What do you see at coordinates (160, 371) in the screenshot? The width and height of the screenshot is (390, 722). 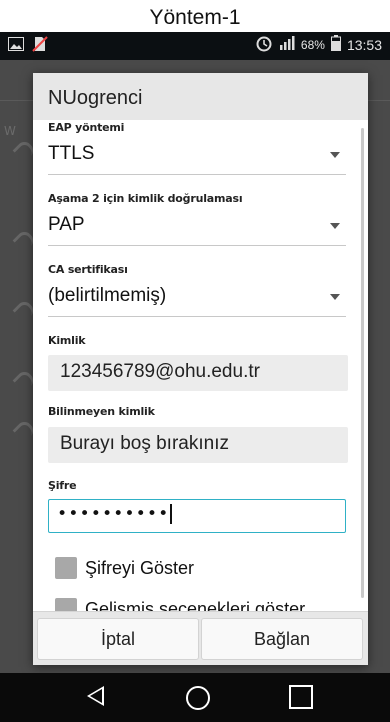 I see `identity-value: 123456789@ohu.edu.tr` at bounding box center [160, 371].